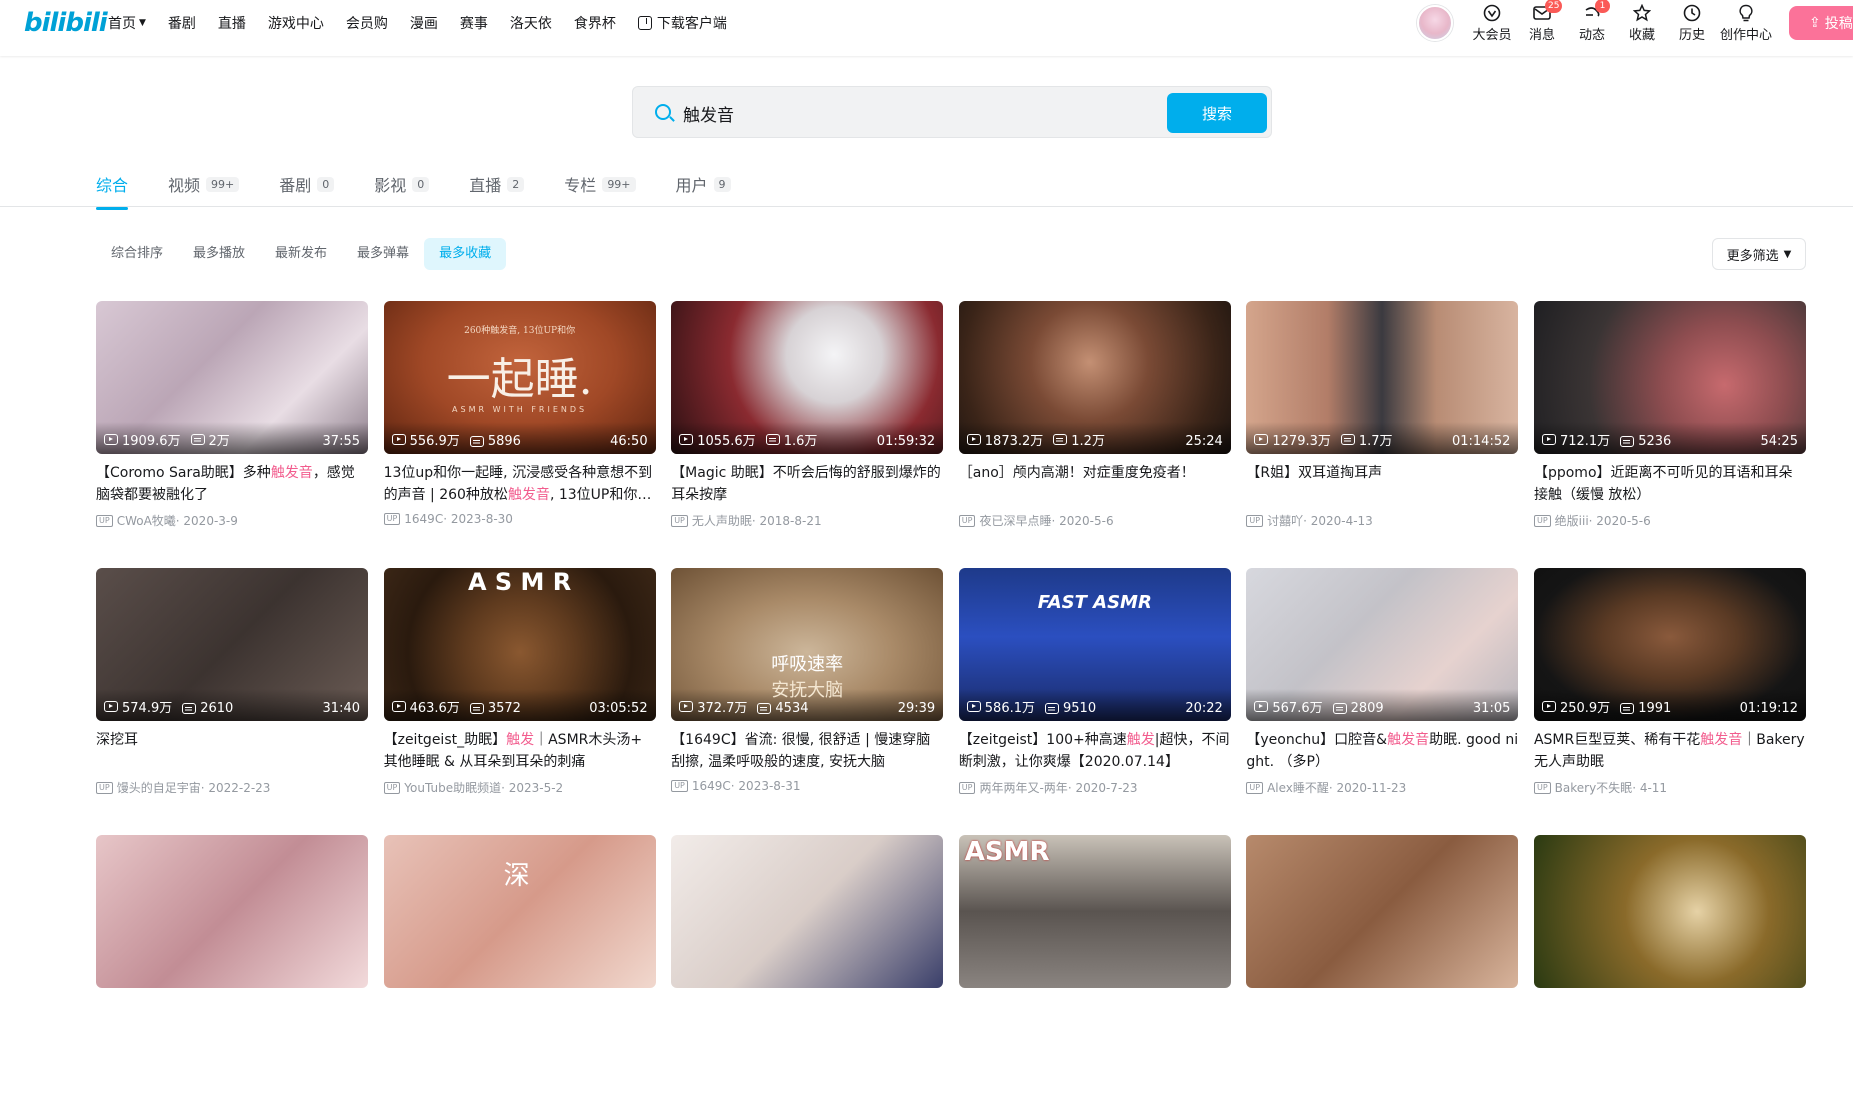  I want to click on video-thumbnail: 463.6万 3572 03:05:52 A S M R, so click(519, 644).